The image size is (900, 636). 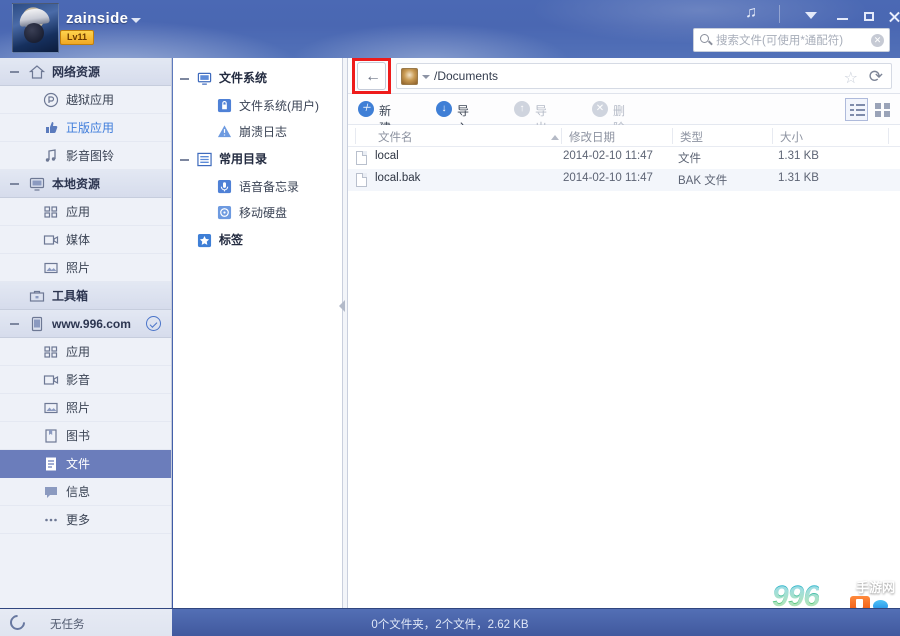 I want to click on sidebar-item-device-messages: 信息, so click(x=85, y=492).